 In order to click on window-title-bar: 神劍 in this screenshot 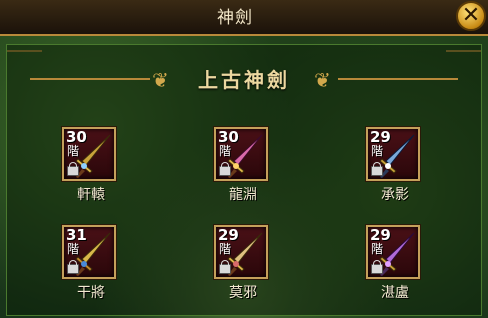, I will do `click(244, 18)`.